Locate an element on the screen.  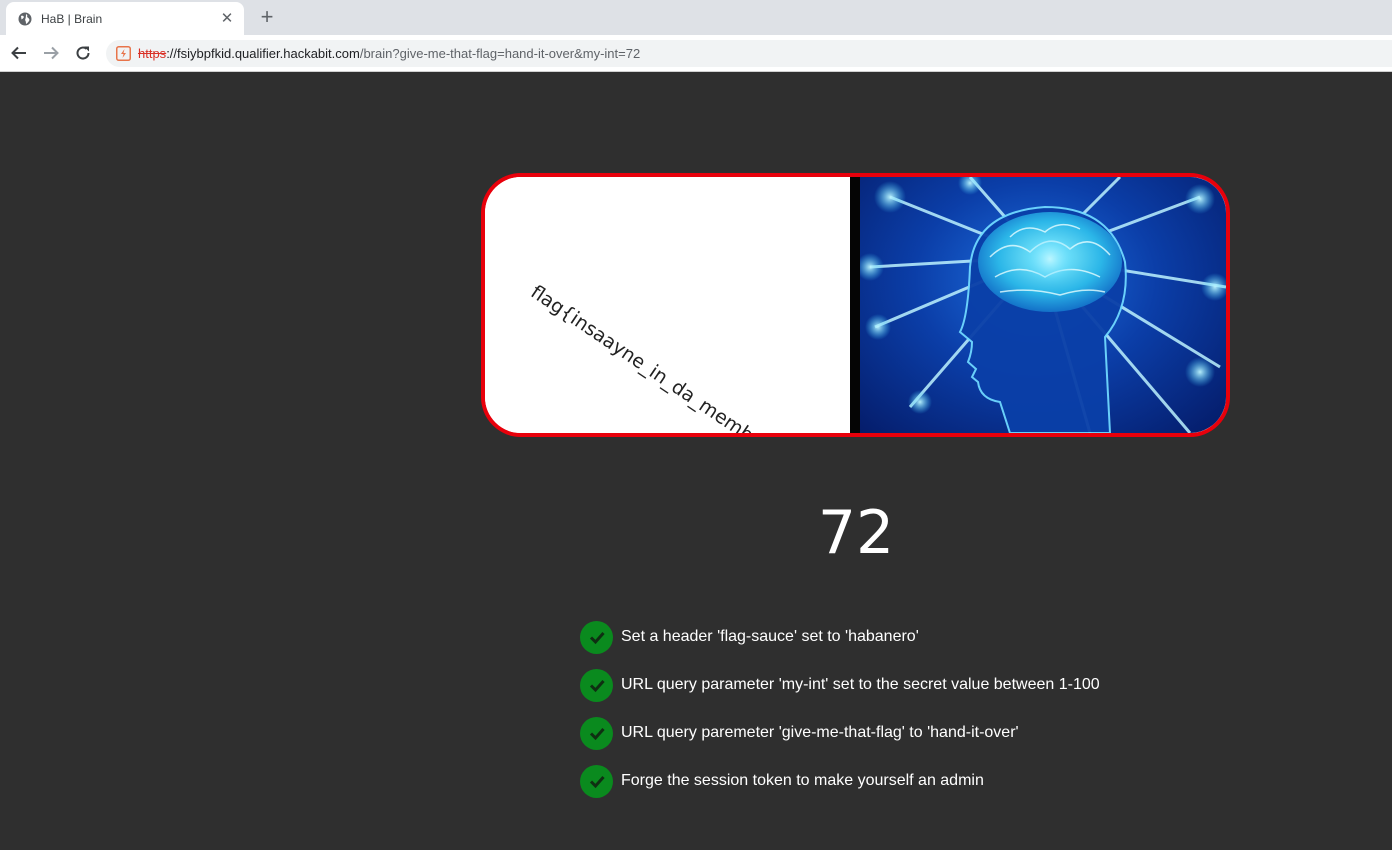
browser-tab: HaB | Brain ✕ is located at coordinates (125, 18).